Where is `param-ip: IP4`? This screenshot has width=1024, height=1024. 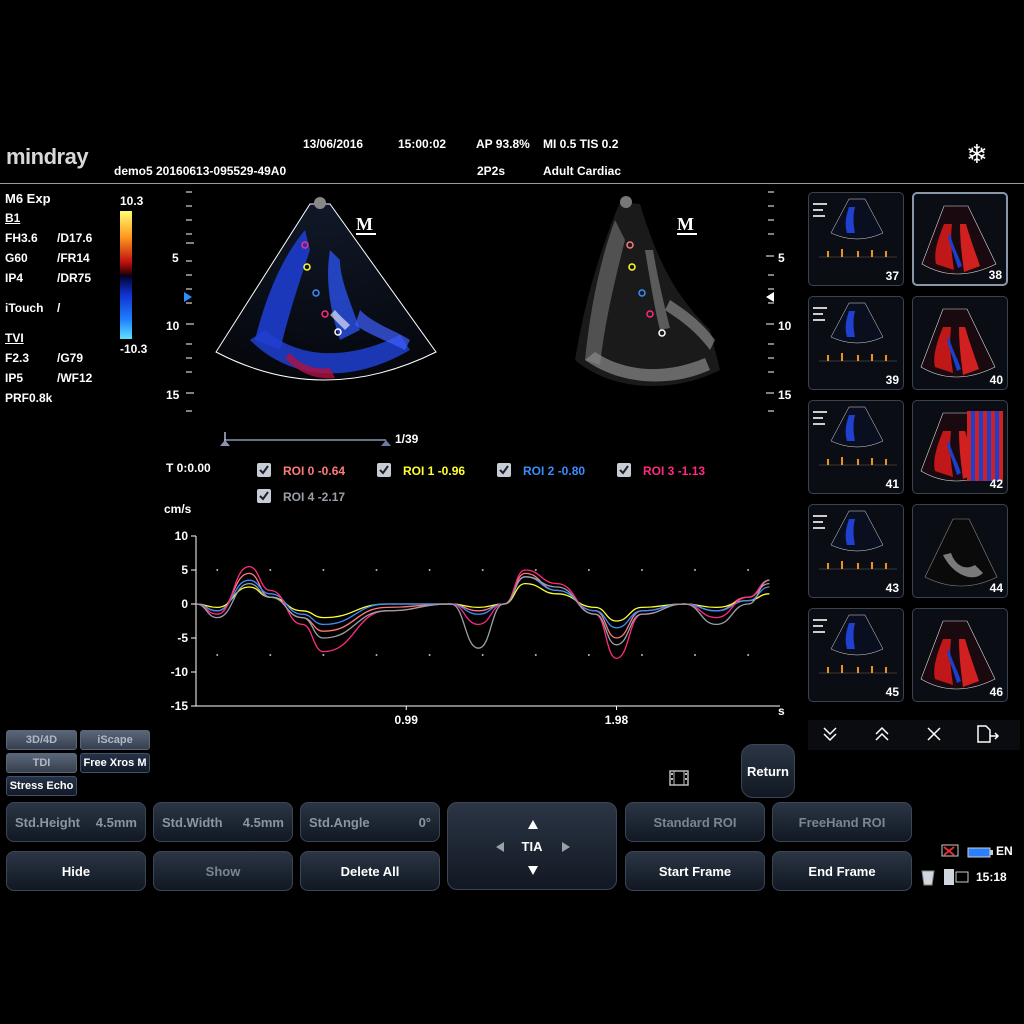
param-ip: IP4 is located at coordinates (14, 278).